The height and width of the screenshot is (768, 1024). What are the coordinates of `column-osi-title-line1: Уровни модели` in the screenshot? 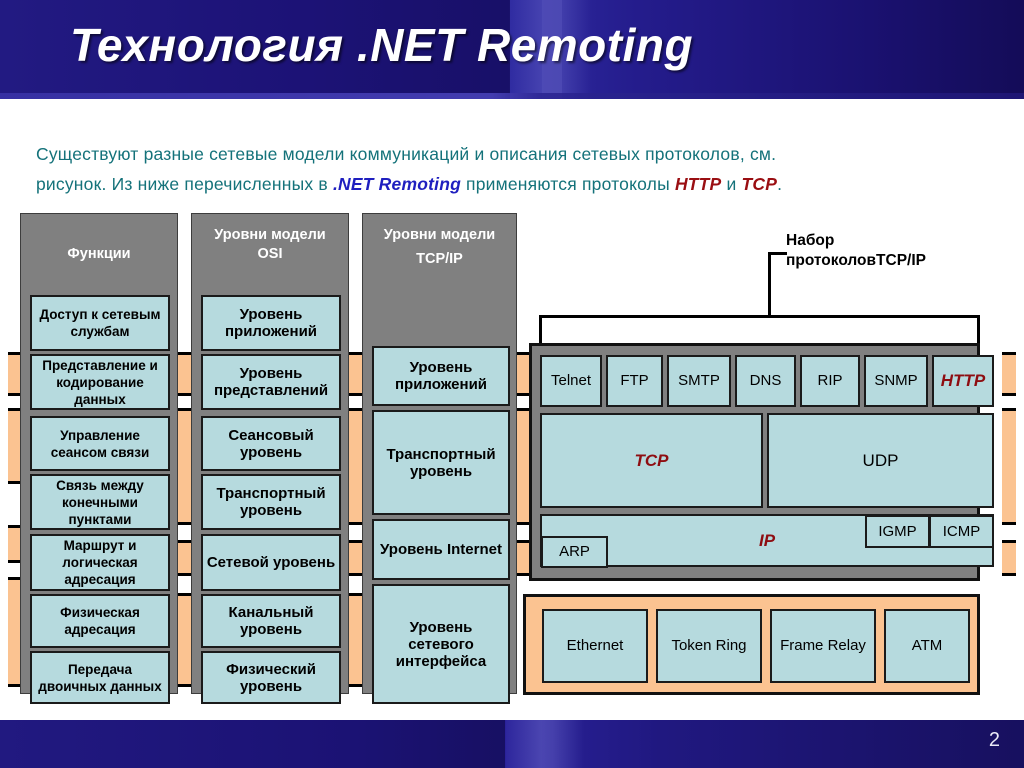 It's located at (270, 235).